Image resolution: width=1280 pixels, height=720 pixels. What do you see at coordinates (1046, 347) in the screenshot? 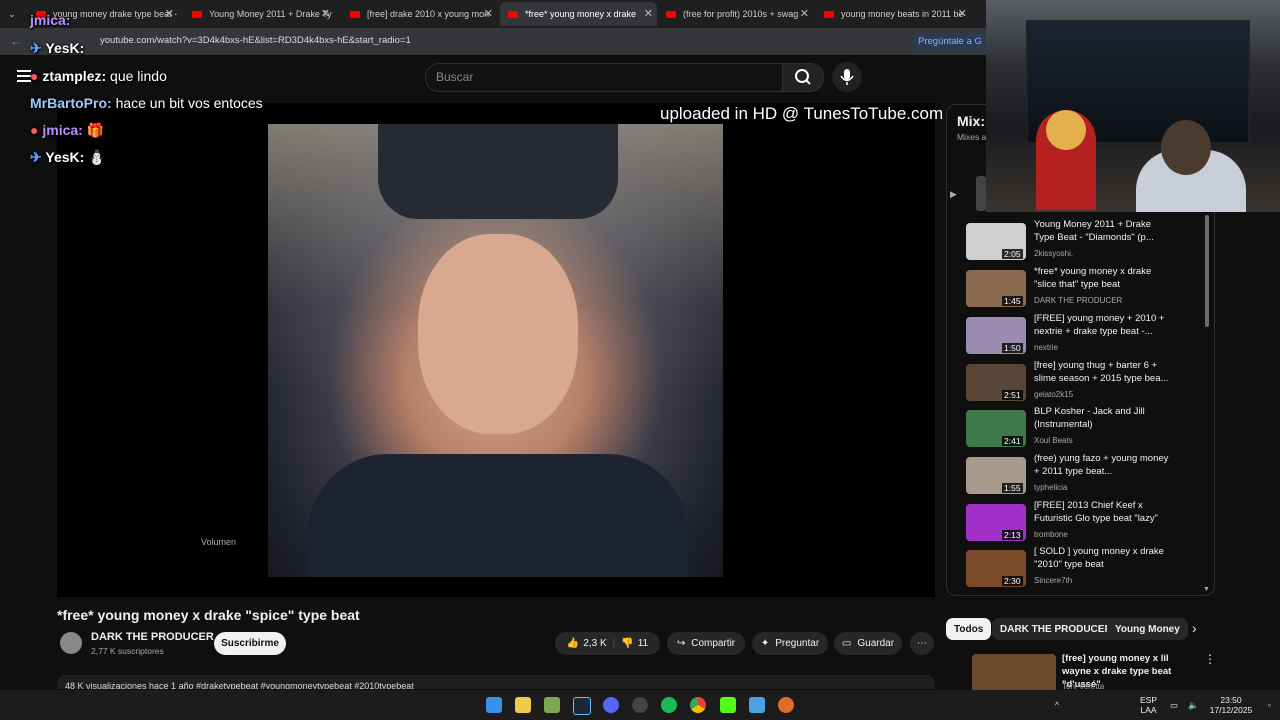
I see `playlist-channel: nextrie` at bounding box center [1046, 347].